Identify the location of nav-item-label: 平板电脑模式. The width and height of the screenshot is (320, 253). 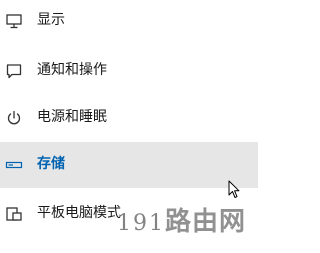
(79, 213).